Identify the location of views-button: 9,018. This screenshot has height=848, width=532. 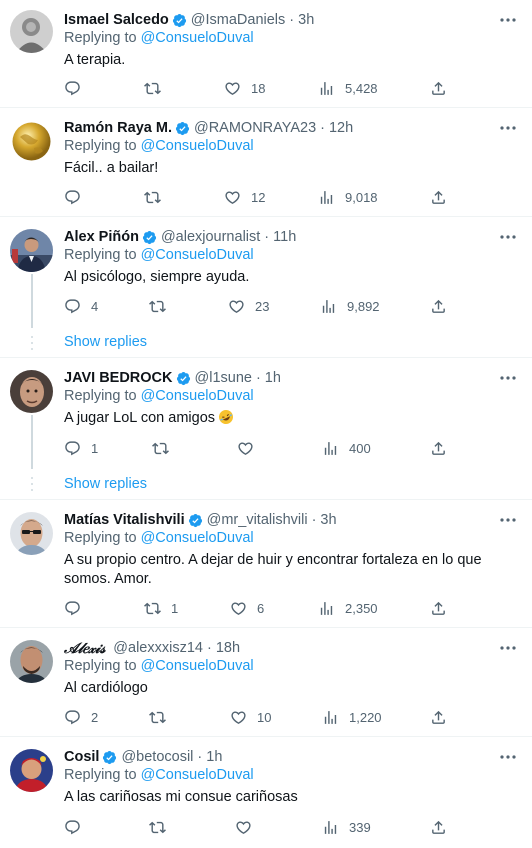
(348, 197).